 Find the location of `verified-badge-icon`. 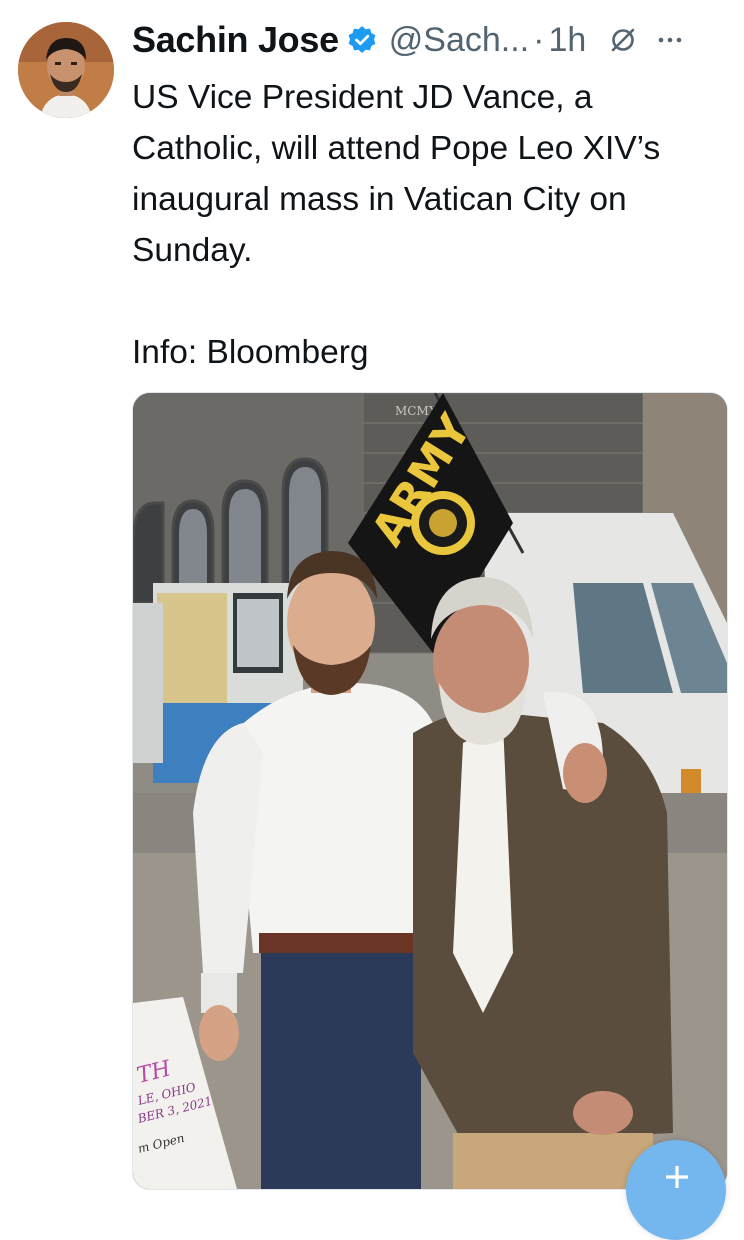

verified-badge-icon is located at coordinates (362, 39).